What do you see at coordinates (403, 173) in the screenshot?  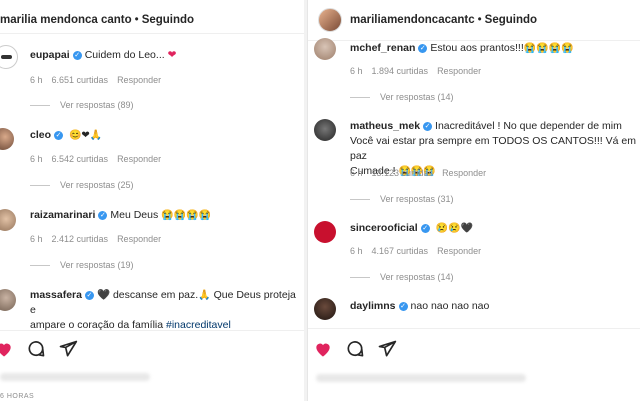 I see `comment-likes: 13.123 curtidas` at bounding box center [403, 173].